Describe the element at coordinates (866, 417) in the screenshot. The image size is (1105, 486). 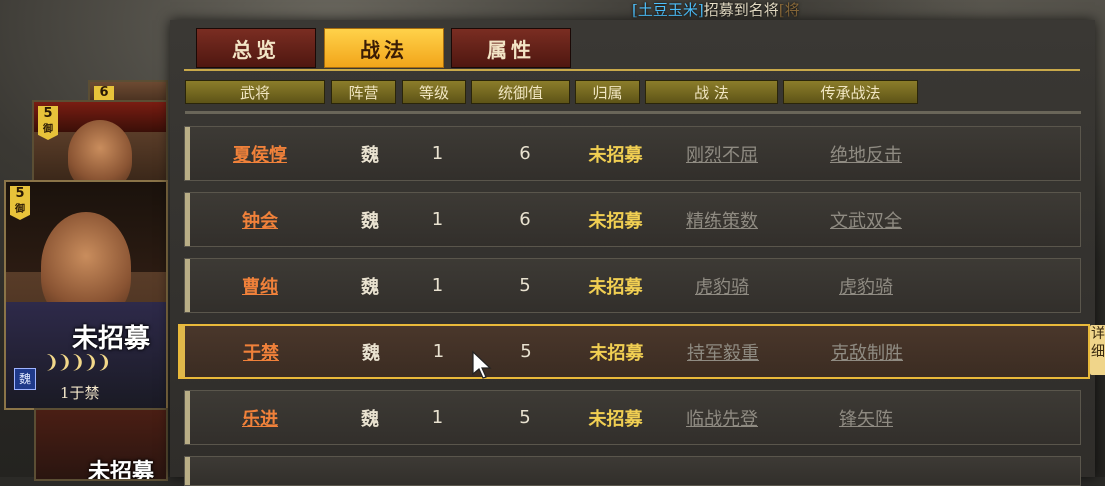
I see `inherit-skill-link: 锋矢阵` at that location.